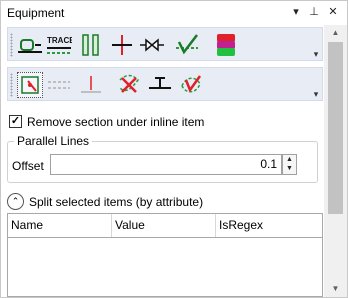 The image size is (348, 298). Describe the element at coordinates (129, 85) in the screenshot. I see `delete-path-icon` at that location.